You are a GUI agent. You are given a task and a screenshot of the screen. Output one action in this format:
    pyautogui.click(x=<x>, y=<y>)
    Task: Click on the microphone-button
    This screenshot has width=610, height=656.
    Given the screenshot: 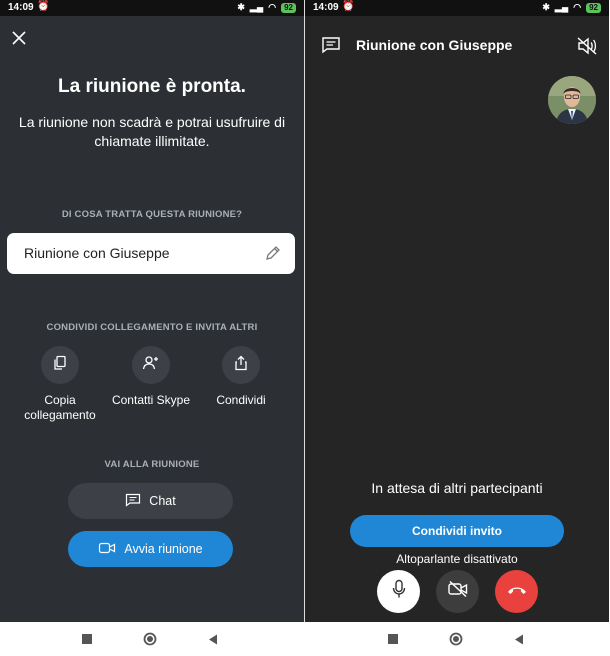 What is the action you would take?
    pyautogui.click(x=398, y=591)
    